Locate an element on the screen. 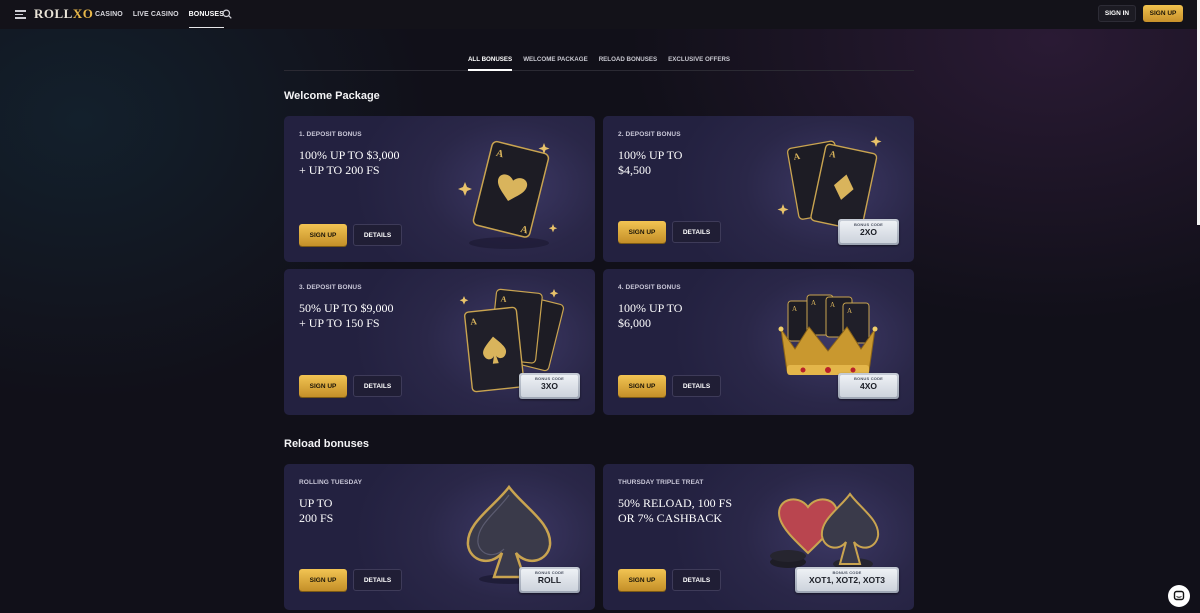  tab-reload-bonuses: RELOAD BONUSES is located at coordinates (628, 60).